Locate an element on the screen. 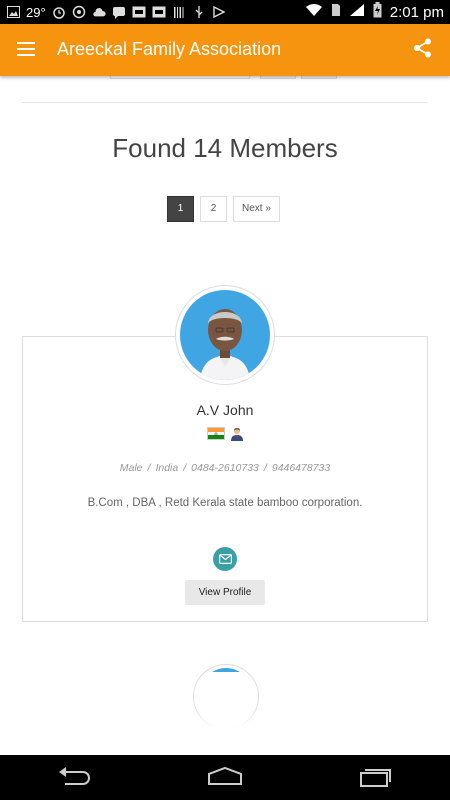  member-phone: 0484-2610733 is located at coordinates (225, 468).